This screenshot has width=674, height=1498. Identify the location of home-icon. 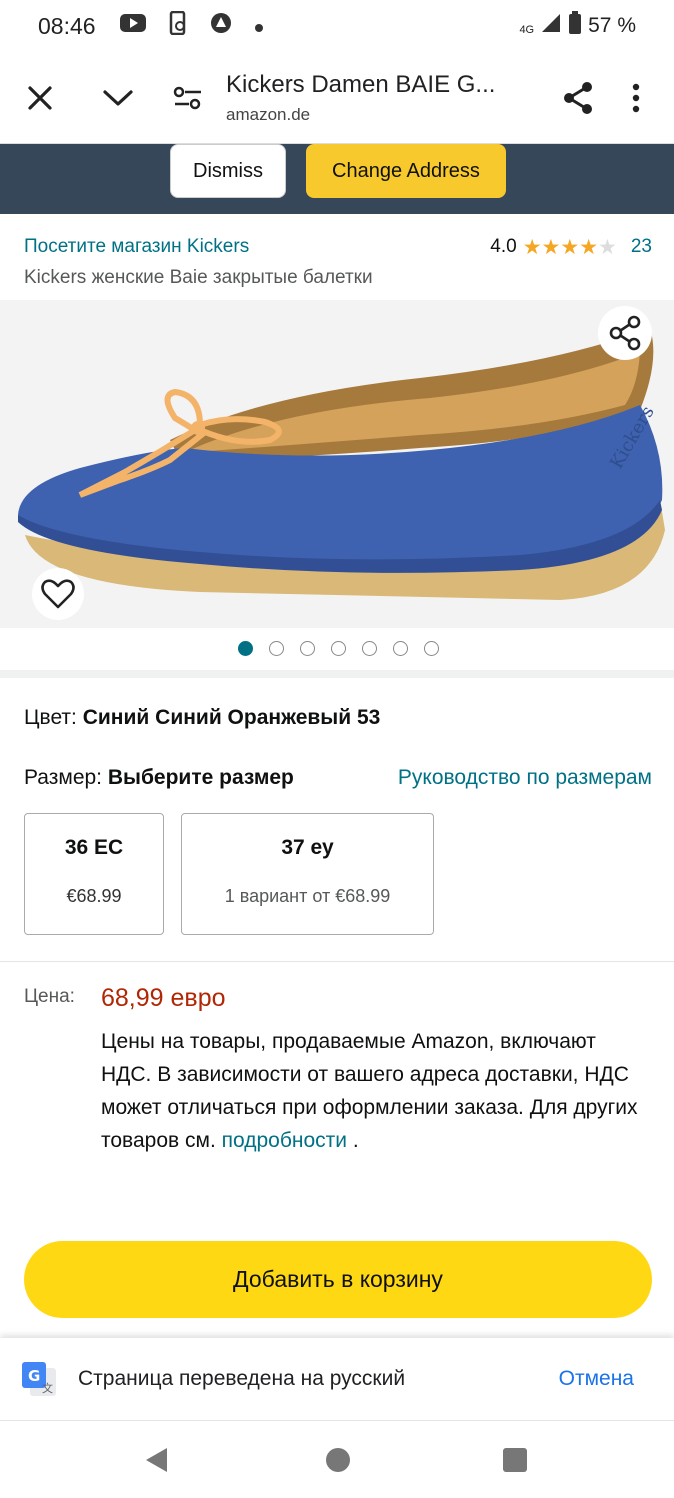
(338, 1460).